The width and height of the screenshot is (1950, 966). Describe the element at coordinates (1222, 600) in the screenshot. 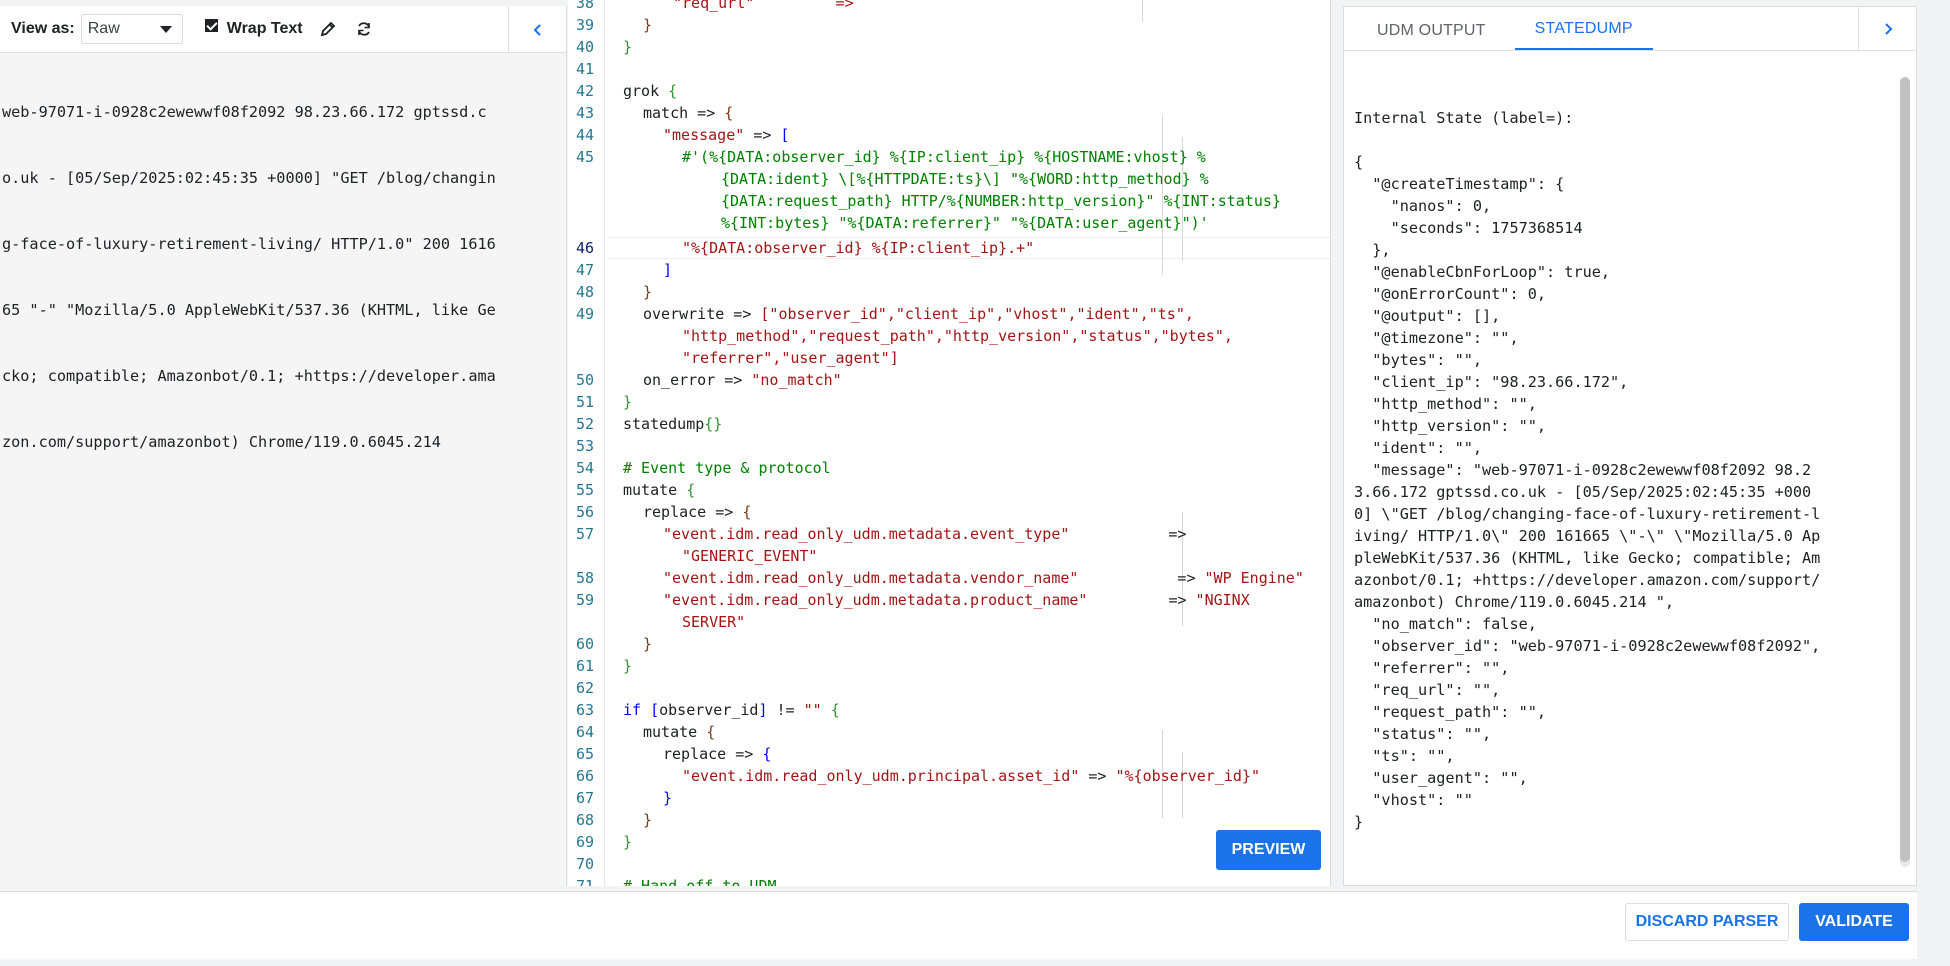

I see `code-string: "NGINX` at that location.